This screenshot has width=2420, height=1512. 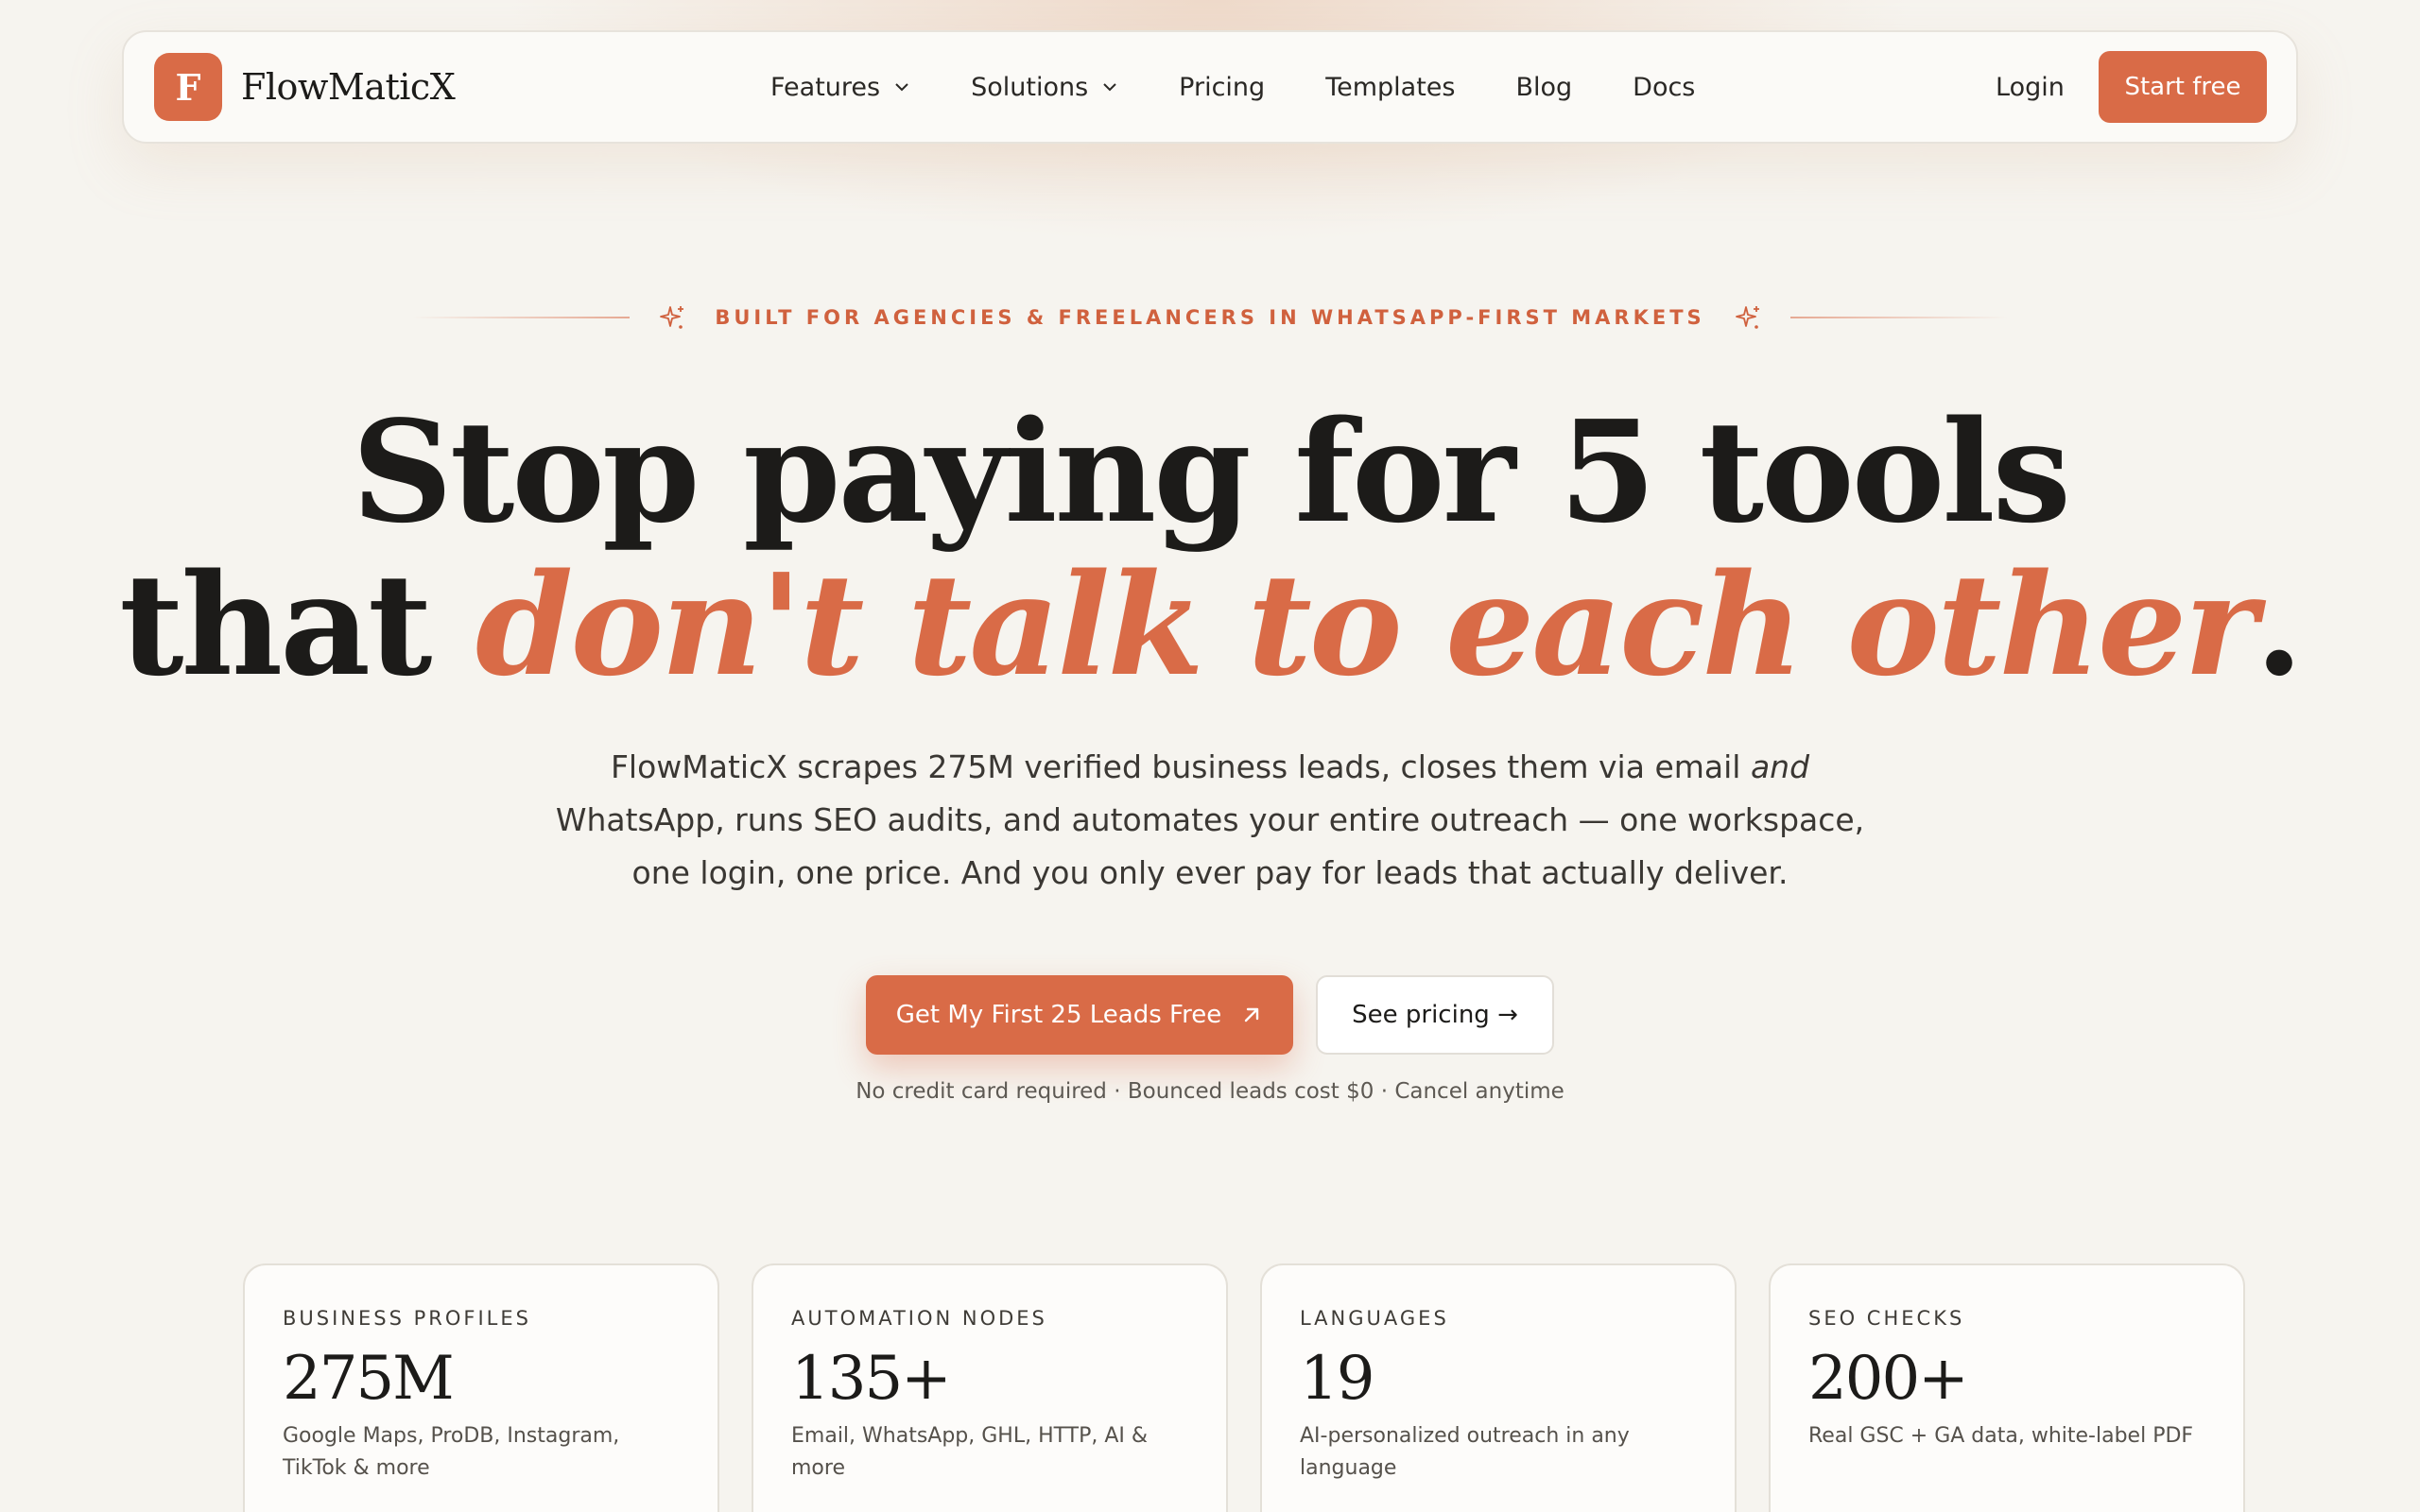 I want to click on eyebrow-divider-left, so click(x=521, y=317).